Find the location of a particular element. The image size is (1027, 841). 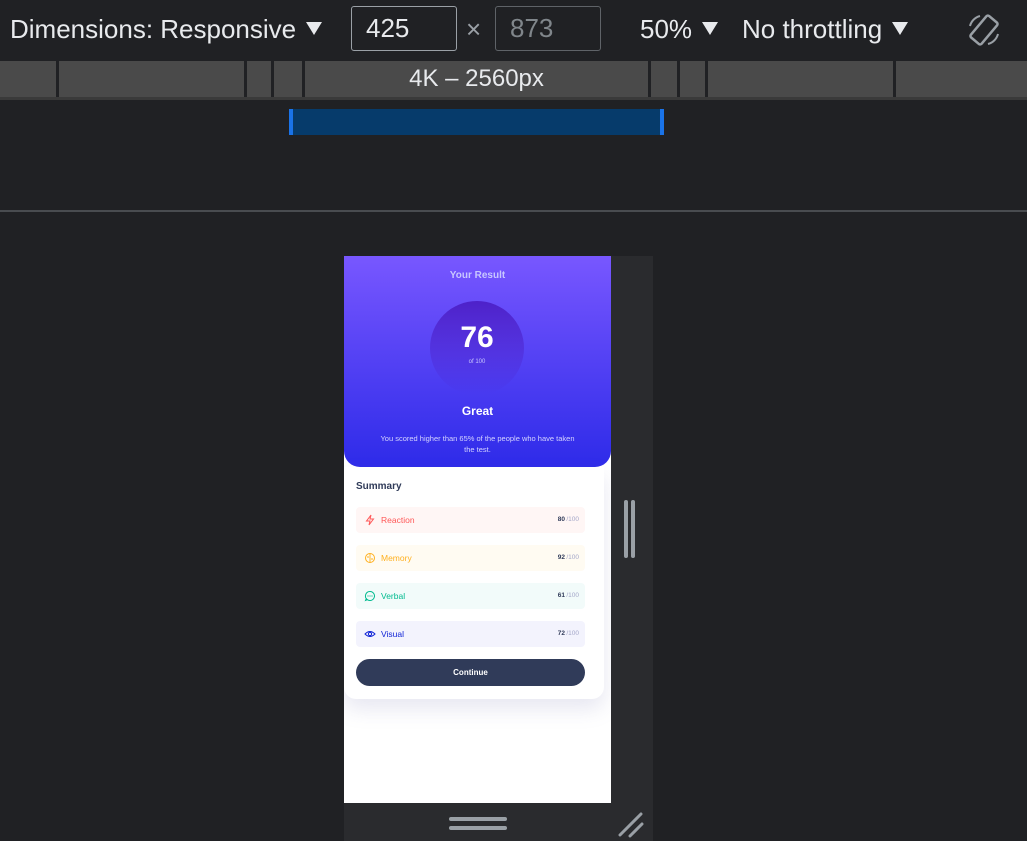

media-query-bar: 4K – 2560px is located at coordinates (513, 79).